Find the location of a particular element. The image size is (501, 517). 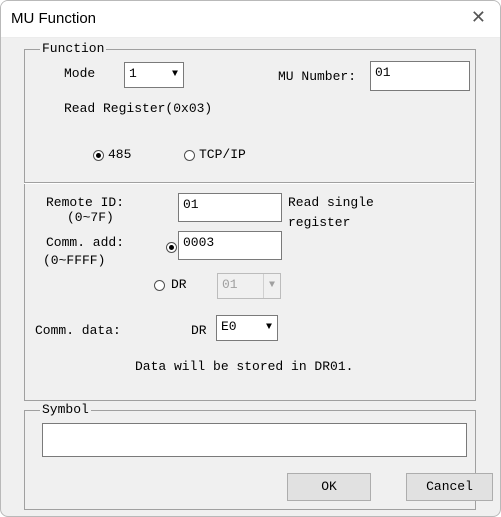

dr-select: 01 ▼ is located at coordinates (249, 286).